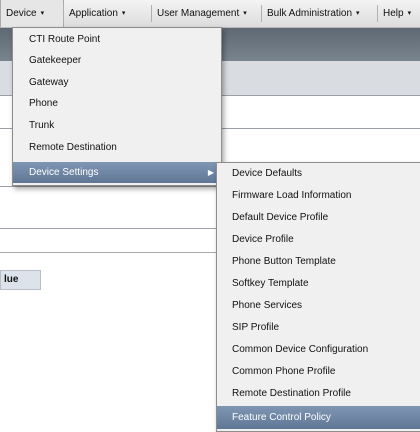  Describe the element at coordinates (280, 217) in the screenshot. I see `menu-item-label: Default Device Profile` at that location.